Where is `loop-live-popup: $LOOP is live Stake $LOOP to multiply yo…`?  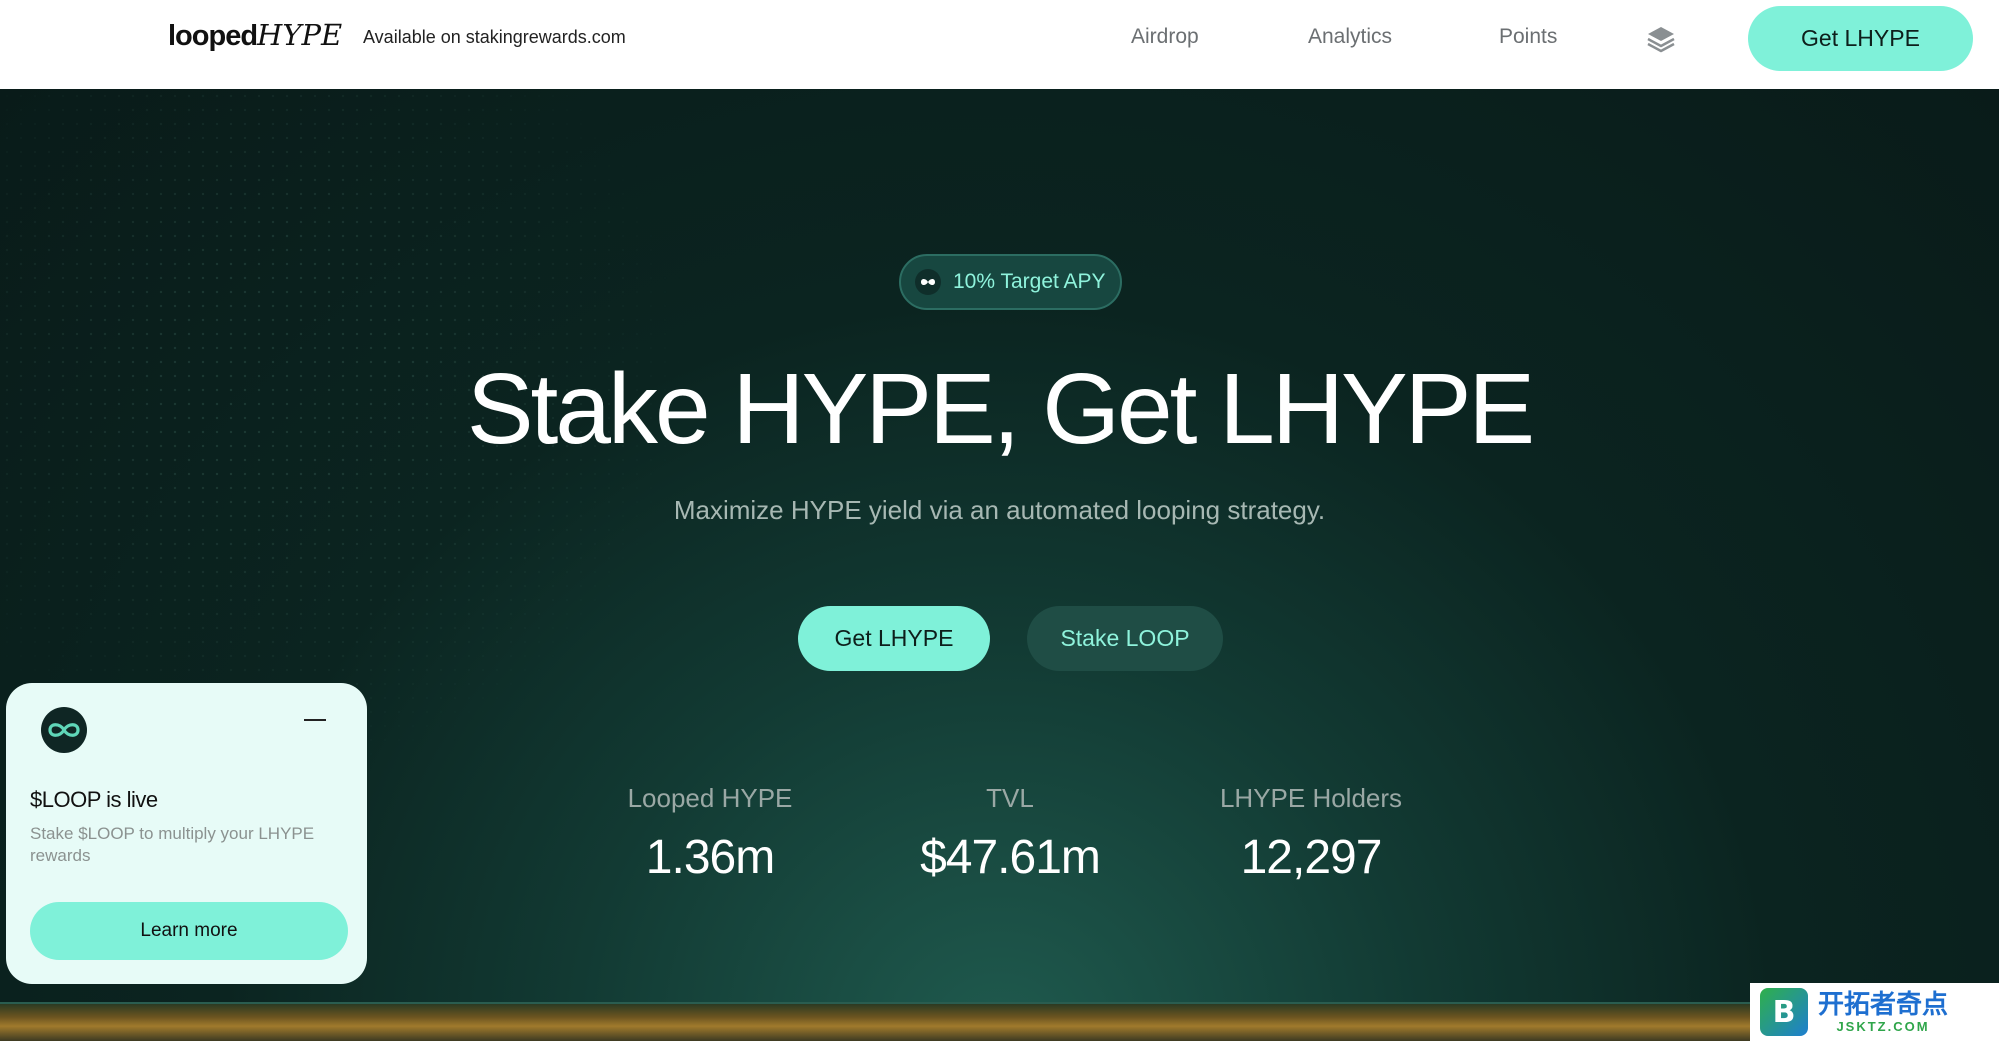
loop-live-popup: $LOOP is live Stake $LOOP to multiply yo… is located at coordinates (186, 833).